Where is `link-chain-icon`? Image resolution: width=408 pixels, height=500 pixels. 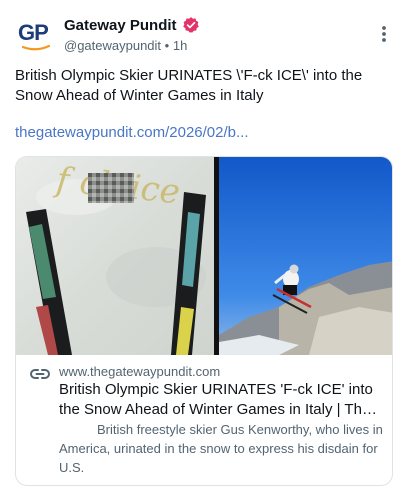 link-chain-icon is located at coordinates (40, 374).